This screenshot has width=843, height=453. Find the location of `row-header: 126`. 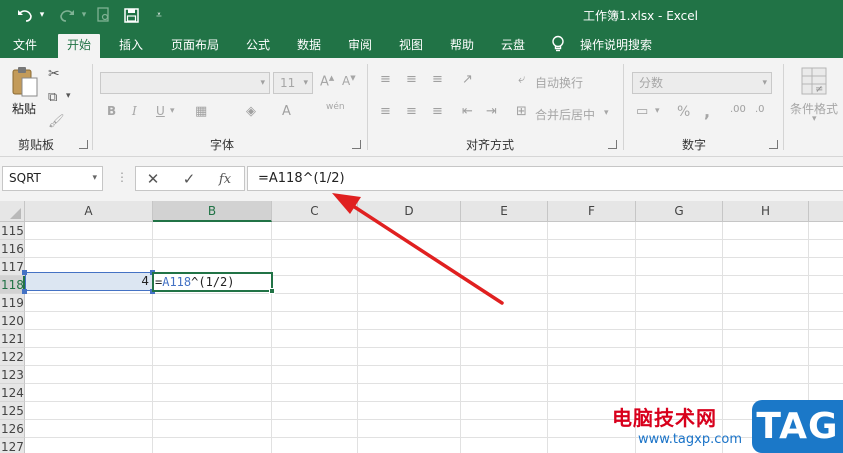

row-header: 126 is located at coordinates (12, 429).